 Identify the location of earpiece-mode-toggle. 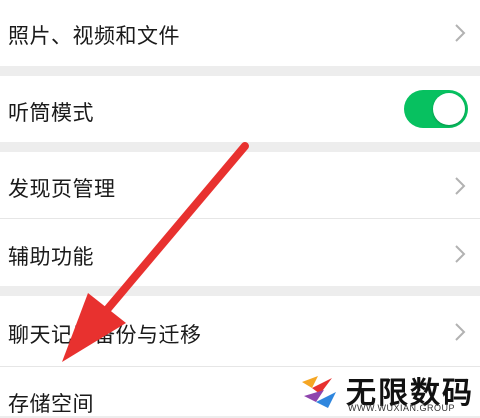
(436, 109).